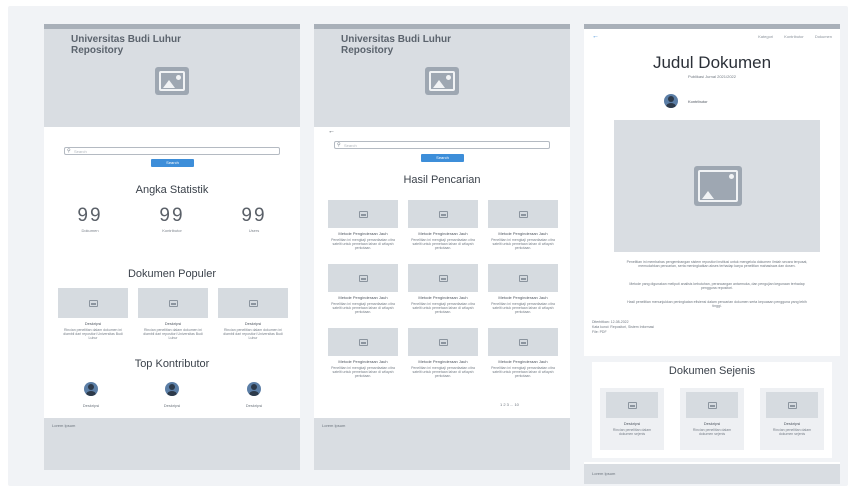  I want to click on stat-label: Dokumen, so click(90, 230).